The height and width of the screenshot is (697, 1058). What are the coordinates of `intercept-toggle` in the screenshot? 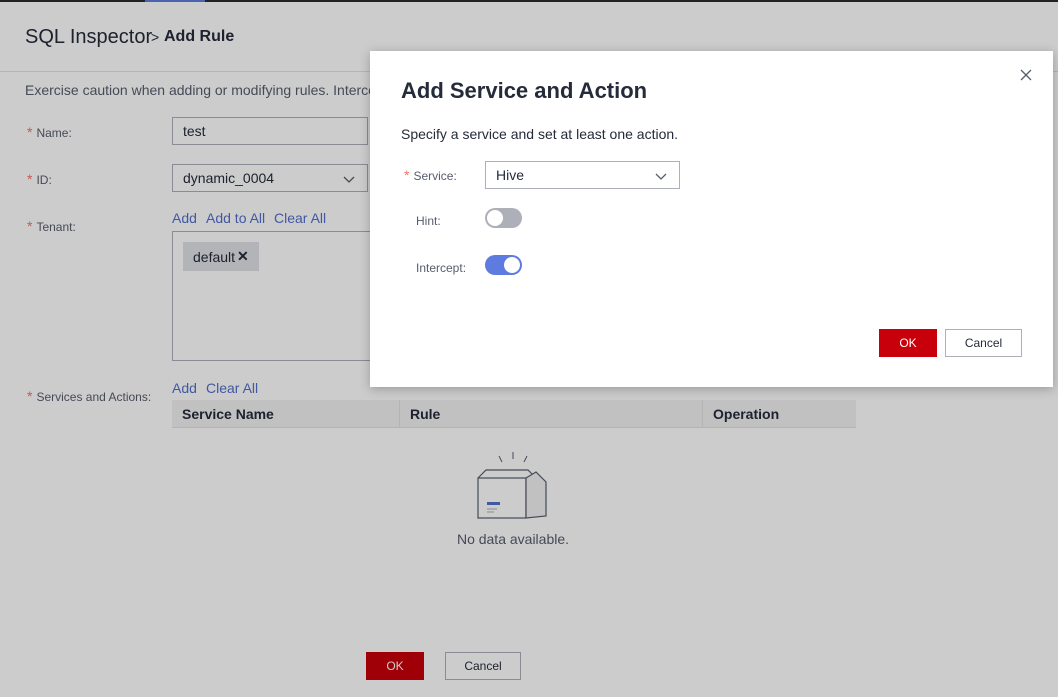 It's located at (503, 265).